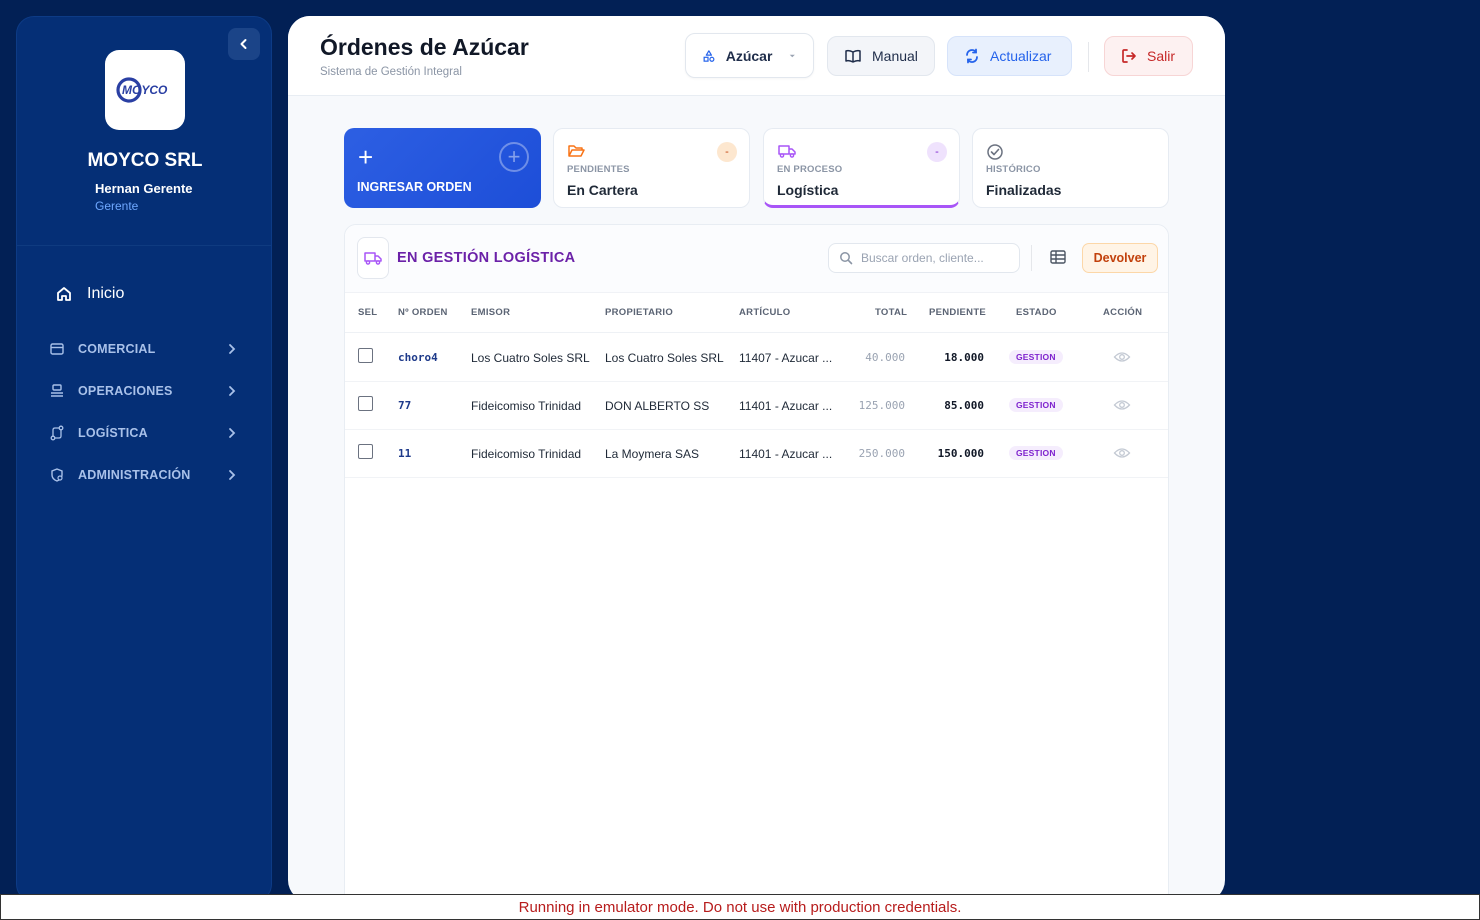  I want to click on card-caption: EN PROCESO, so click(810, 169).